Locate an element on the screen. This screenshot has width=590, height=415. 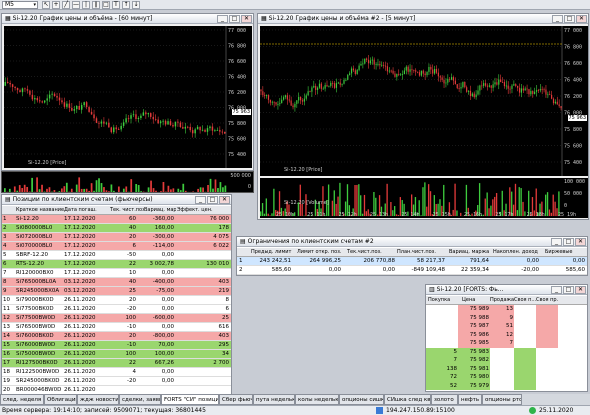
table-row: 4 Si070000BL0 17.12.2020 6 -114,00 6 022 is located at coordinates (116, 246).